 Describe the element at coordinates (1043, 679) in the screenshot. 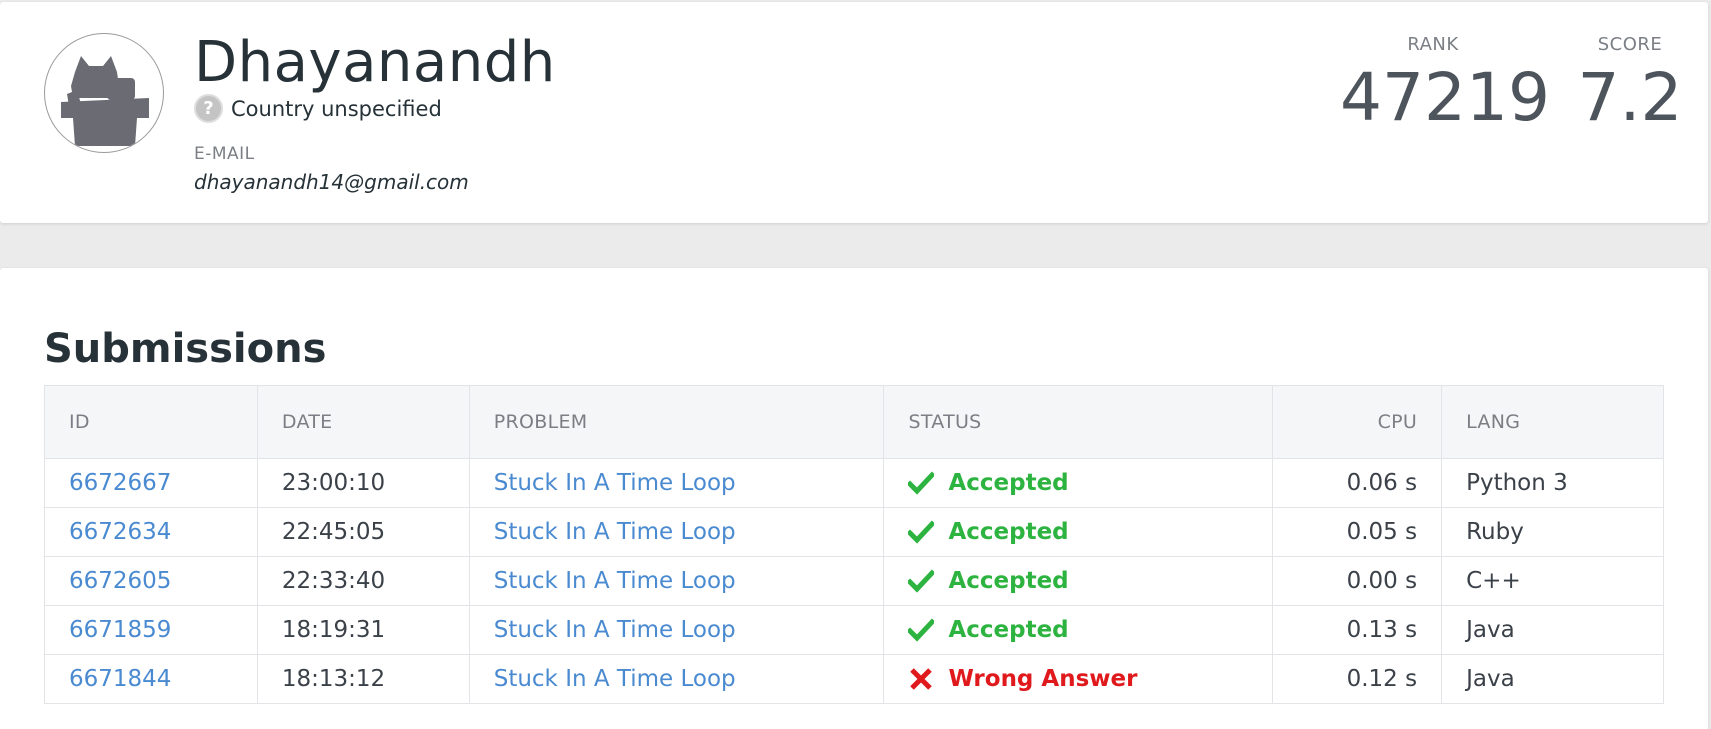

I see `status-text: Wrong Answer` at that location.